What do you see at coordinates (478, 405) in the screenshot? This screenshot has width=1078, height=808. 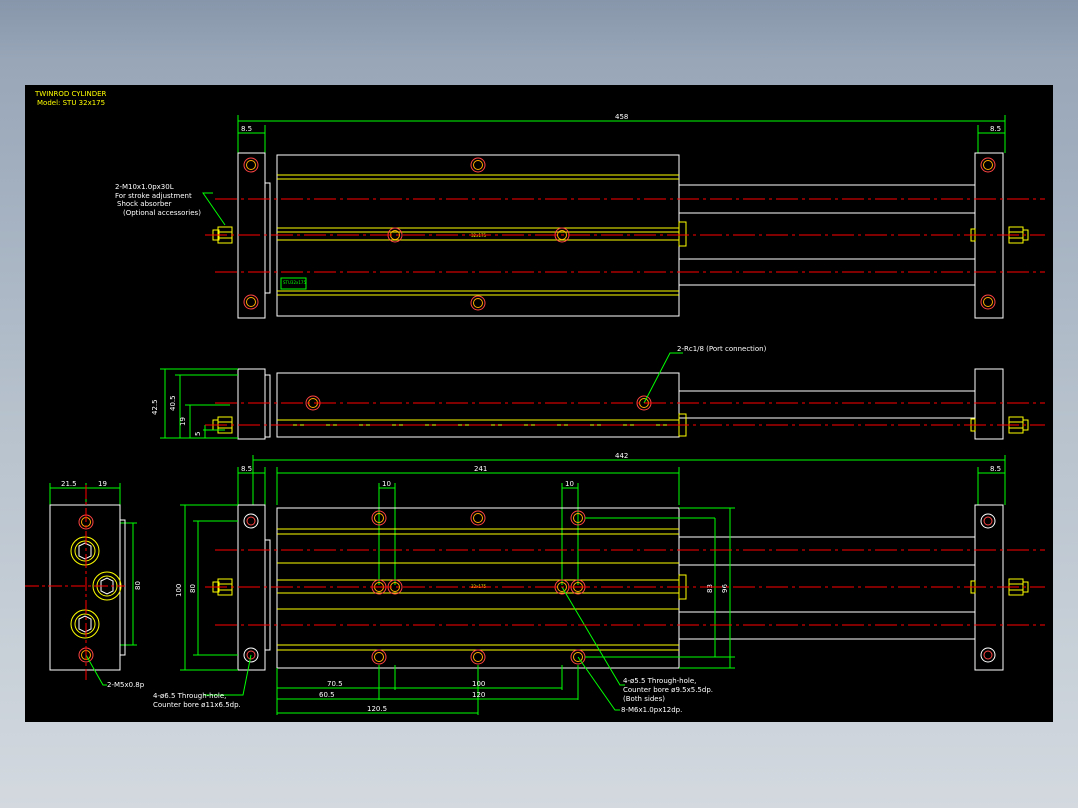 I see `side-cylinder-body` at bounding box center [478, 405].